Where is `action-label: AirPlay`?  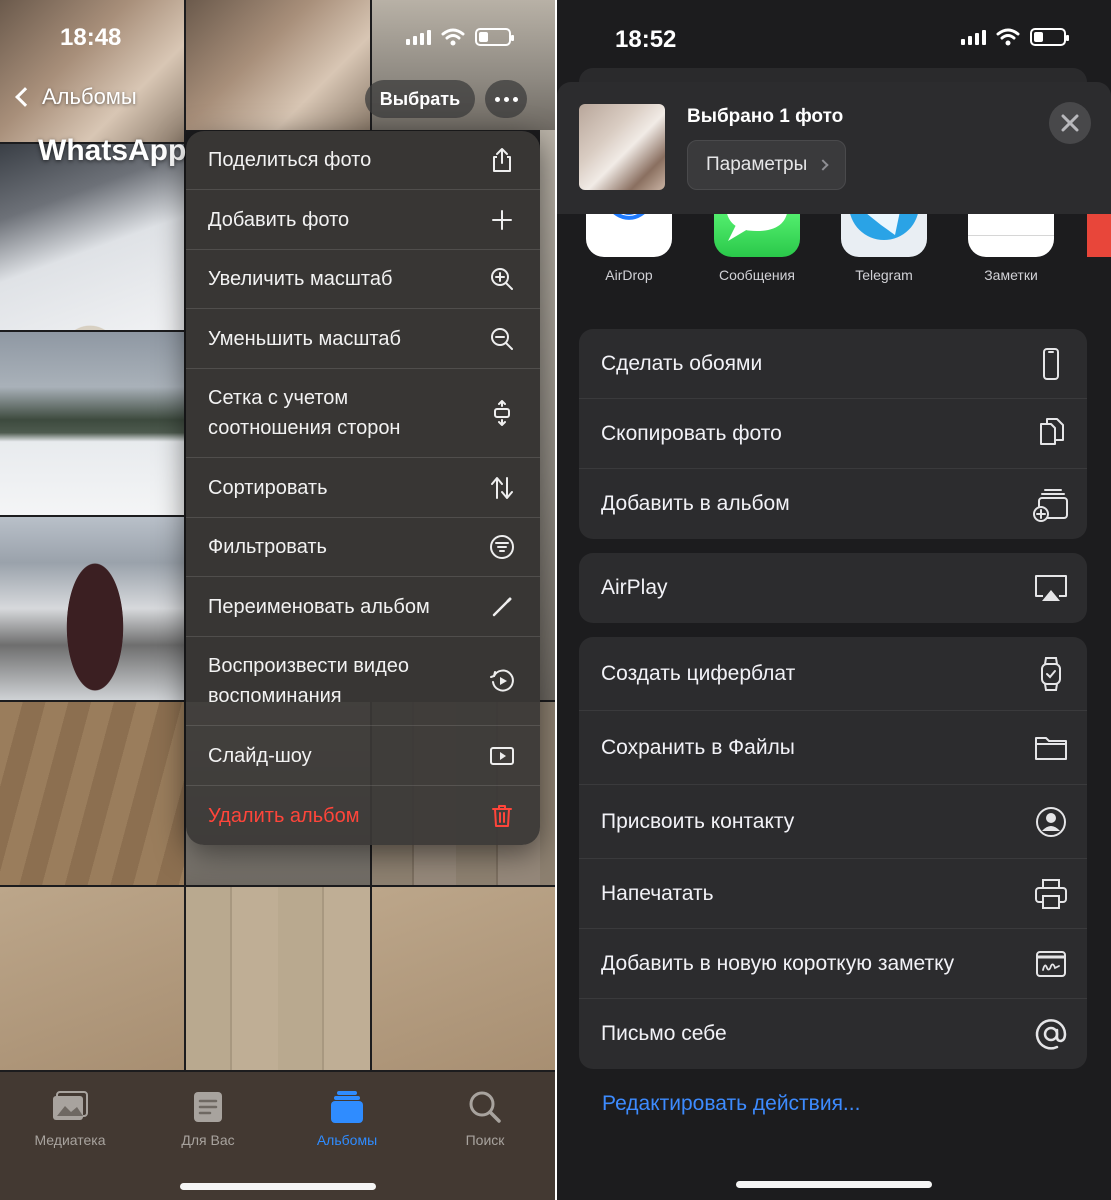
action-label: AirPlay is located at coordinates (634, 587).